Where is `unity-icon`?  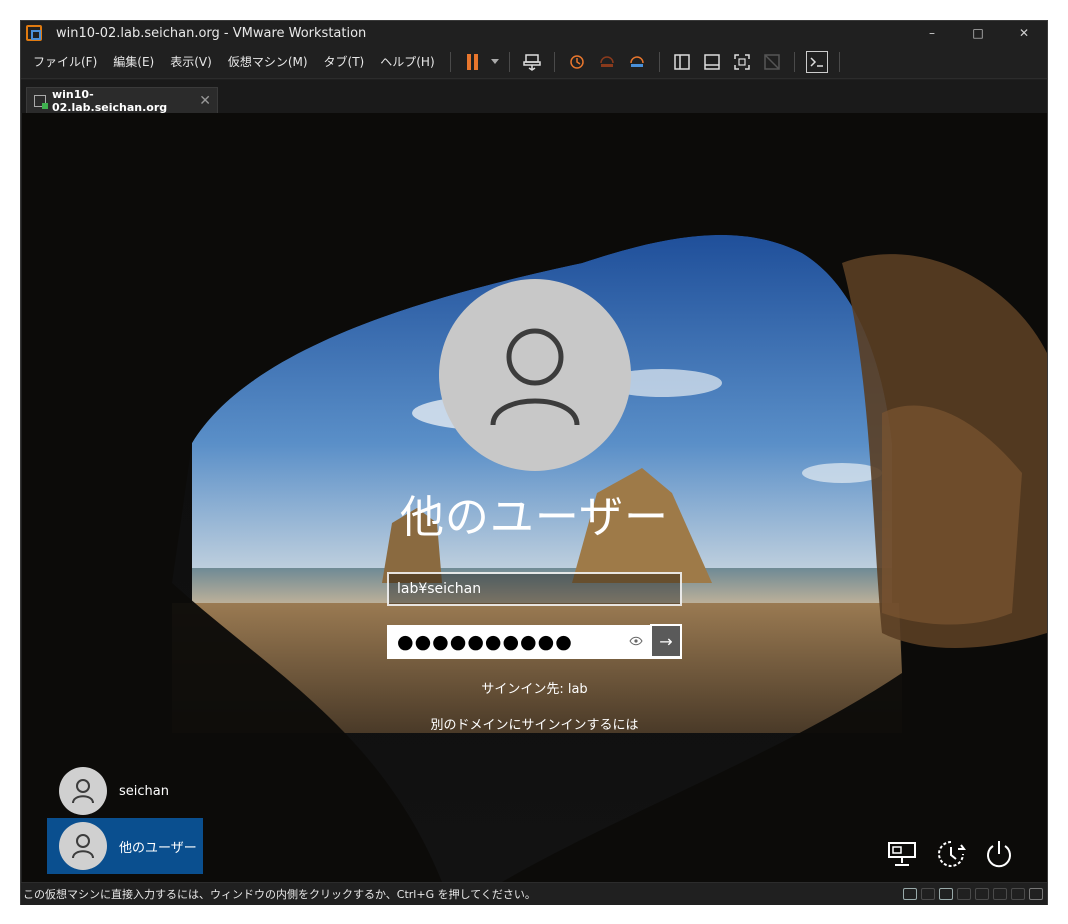
unity-icon is located at coordinates (772, 62).